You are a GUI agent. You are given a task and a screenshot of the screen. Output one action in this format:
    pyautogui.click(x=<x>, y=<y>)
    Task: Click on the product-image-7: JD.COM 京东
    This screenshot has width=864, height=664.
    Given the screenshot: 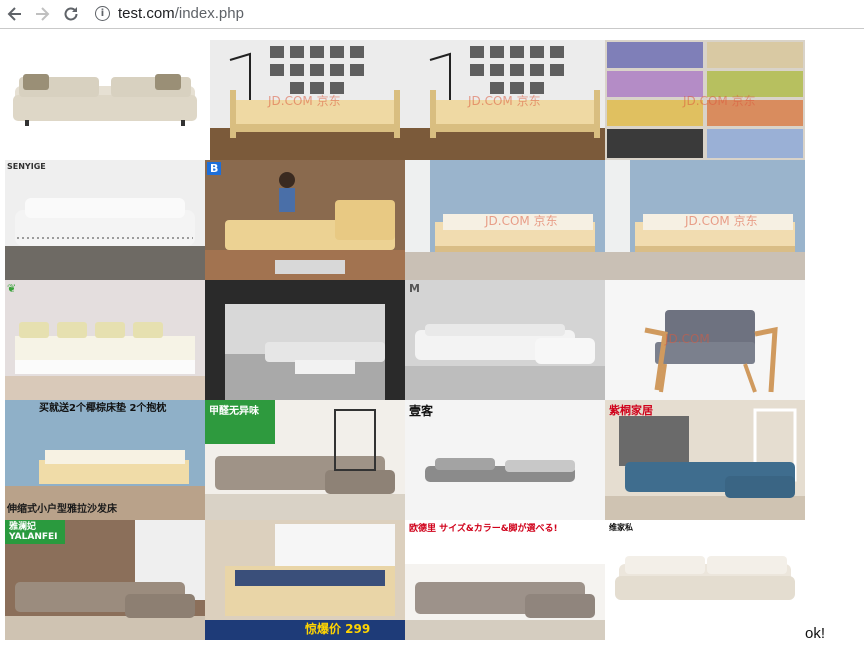 What is the action you would take?
    pyautogui.click(x=505, y=220)
    